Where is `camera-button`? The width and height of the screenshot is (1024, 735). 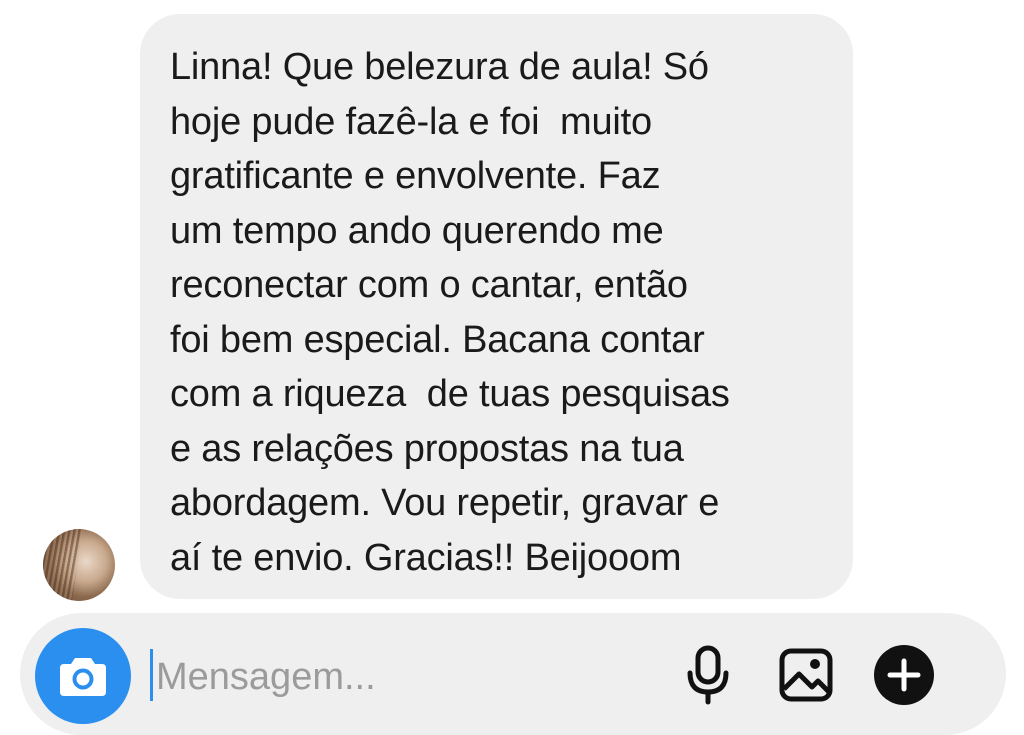
camera-button is located at coordinates (83, 676).